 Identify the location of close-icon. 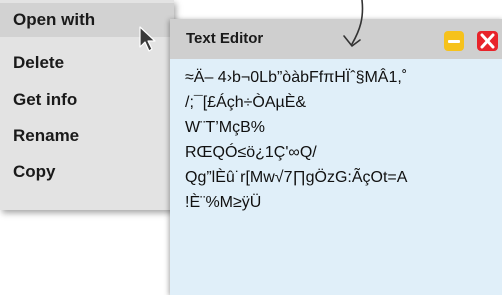
(487, 41).